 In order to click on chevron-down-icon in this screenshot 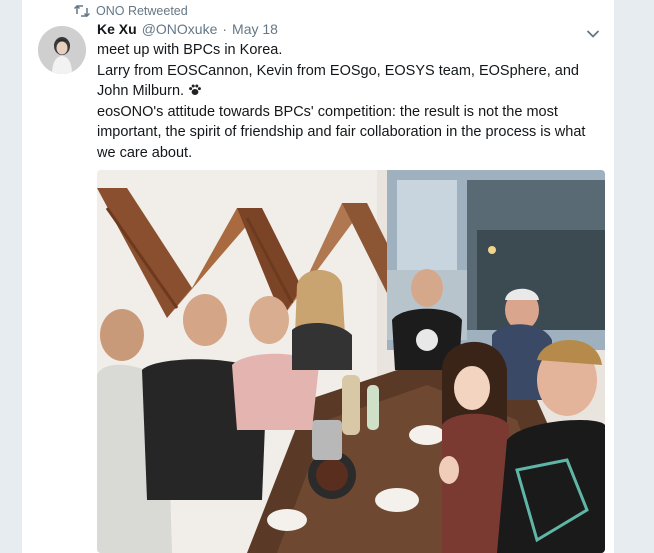, I will do `click(593, 32)`.